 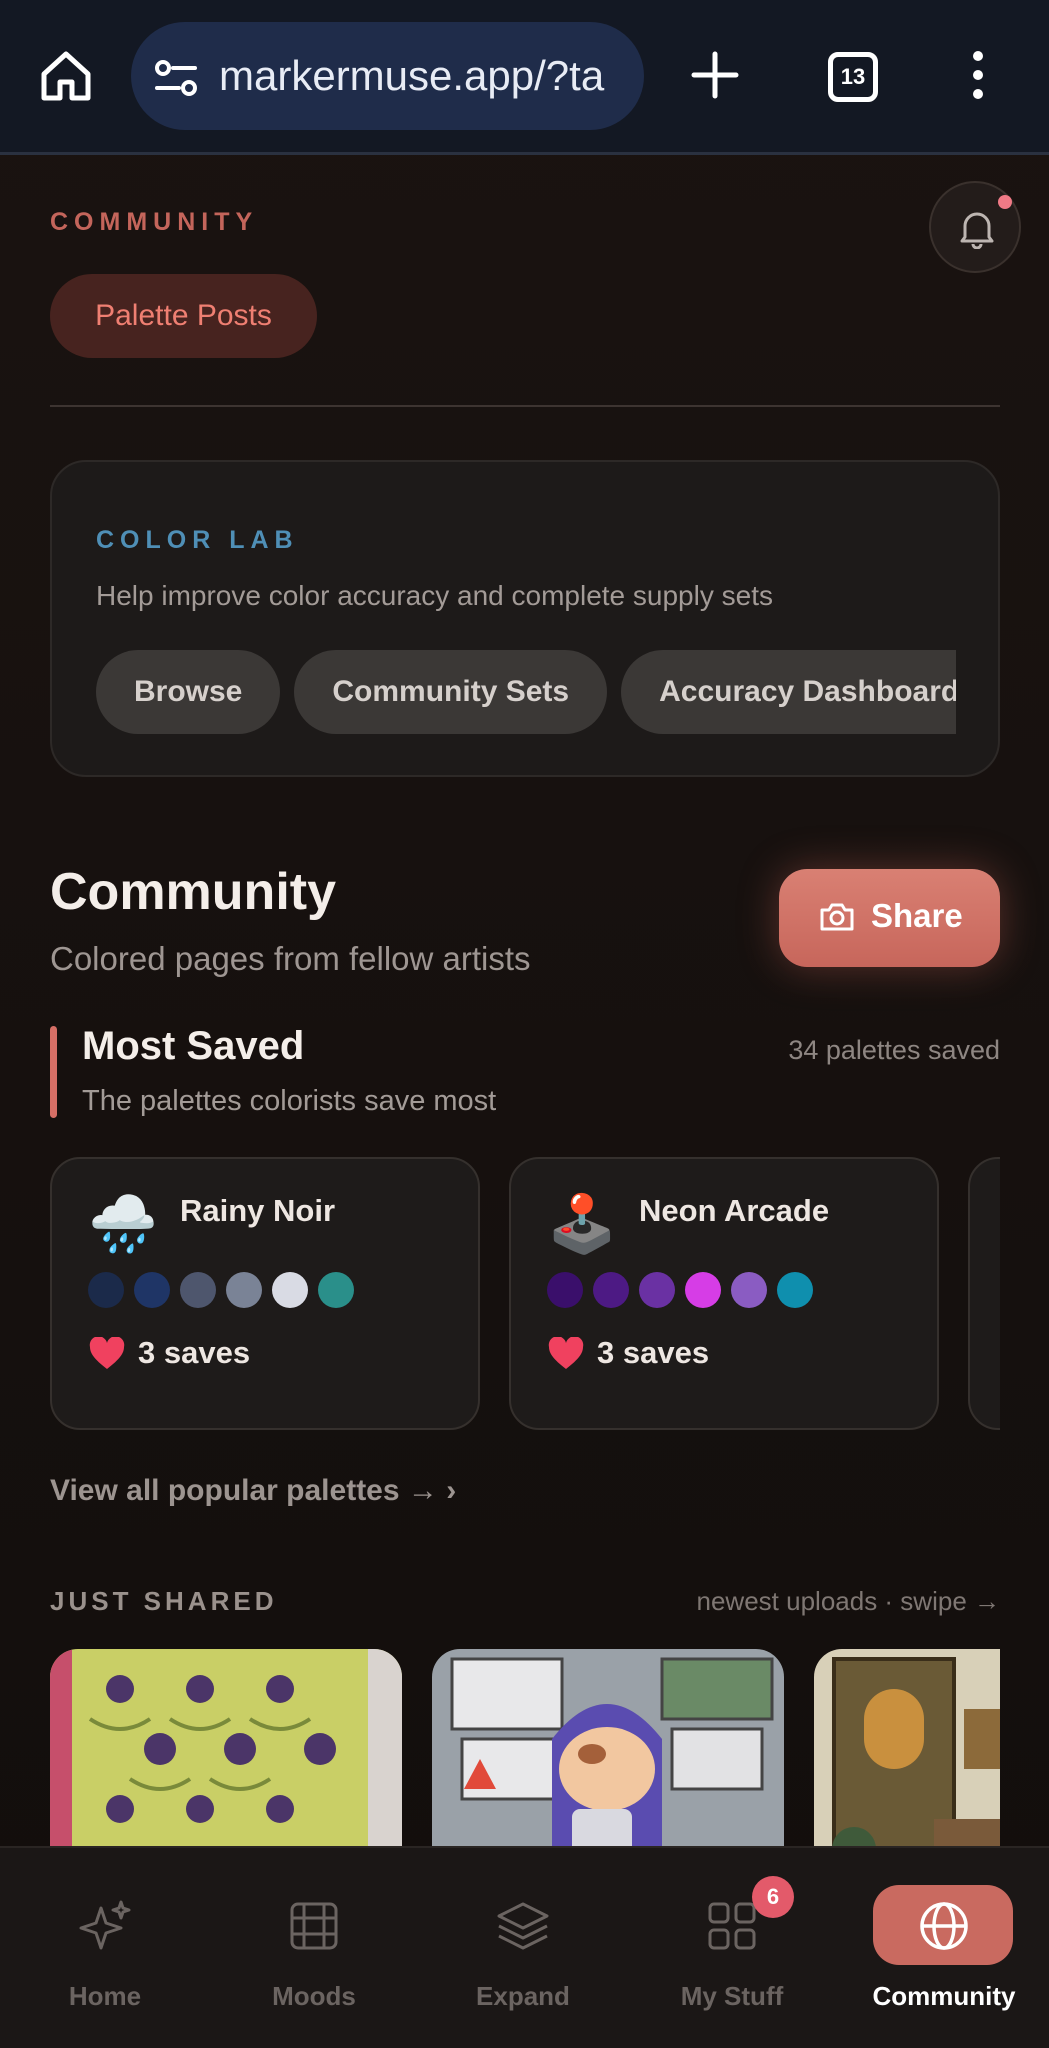 I want to click on nav-moods: Moods, so click(x=314, y=1948).